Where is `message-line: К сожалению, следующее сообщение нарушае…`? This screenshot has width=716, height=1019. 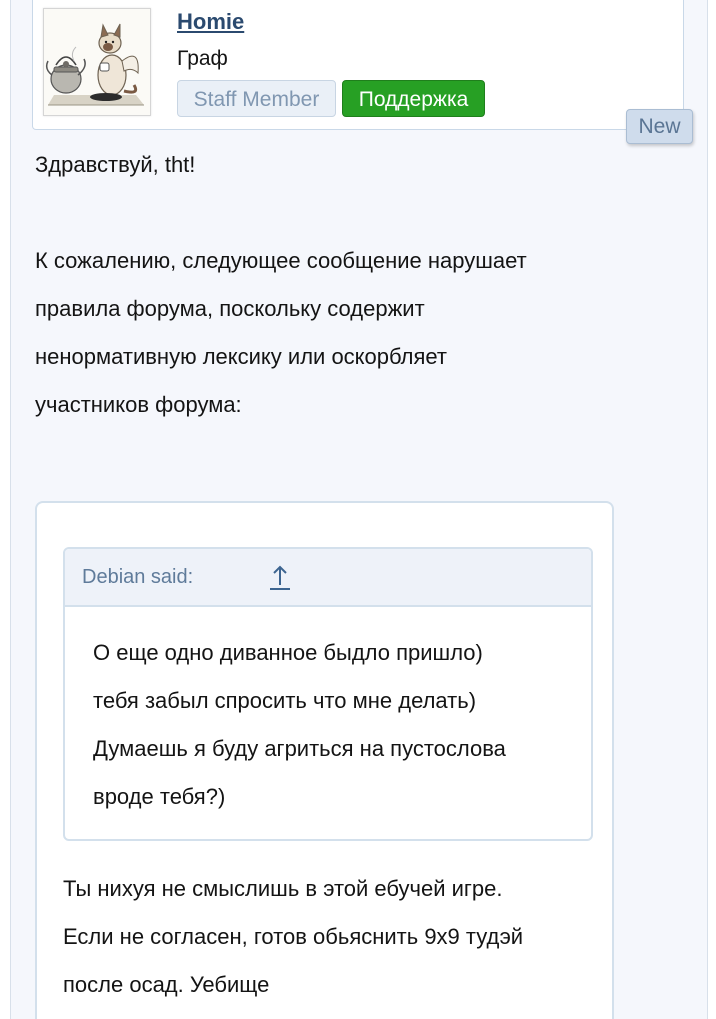 message-line: К сожалению, следующее сообщение нарушае… is located at coordinates (281, 260).